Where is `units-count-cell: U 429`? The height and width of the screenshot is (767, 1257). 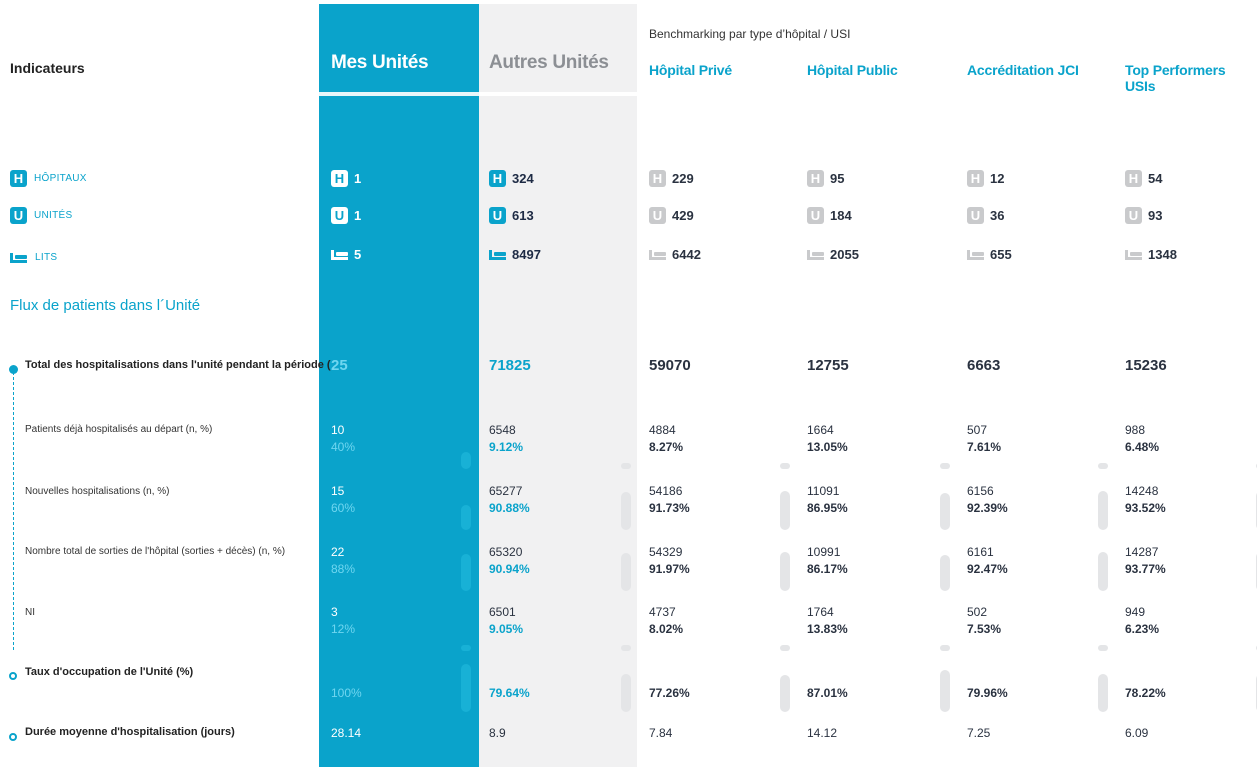 units-count-cell: U 429 is located at coordinates (671, 215).